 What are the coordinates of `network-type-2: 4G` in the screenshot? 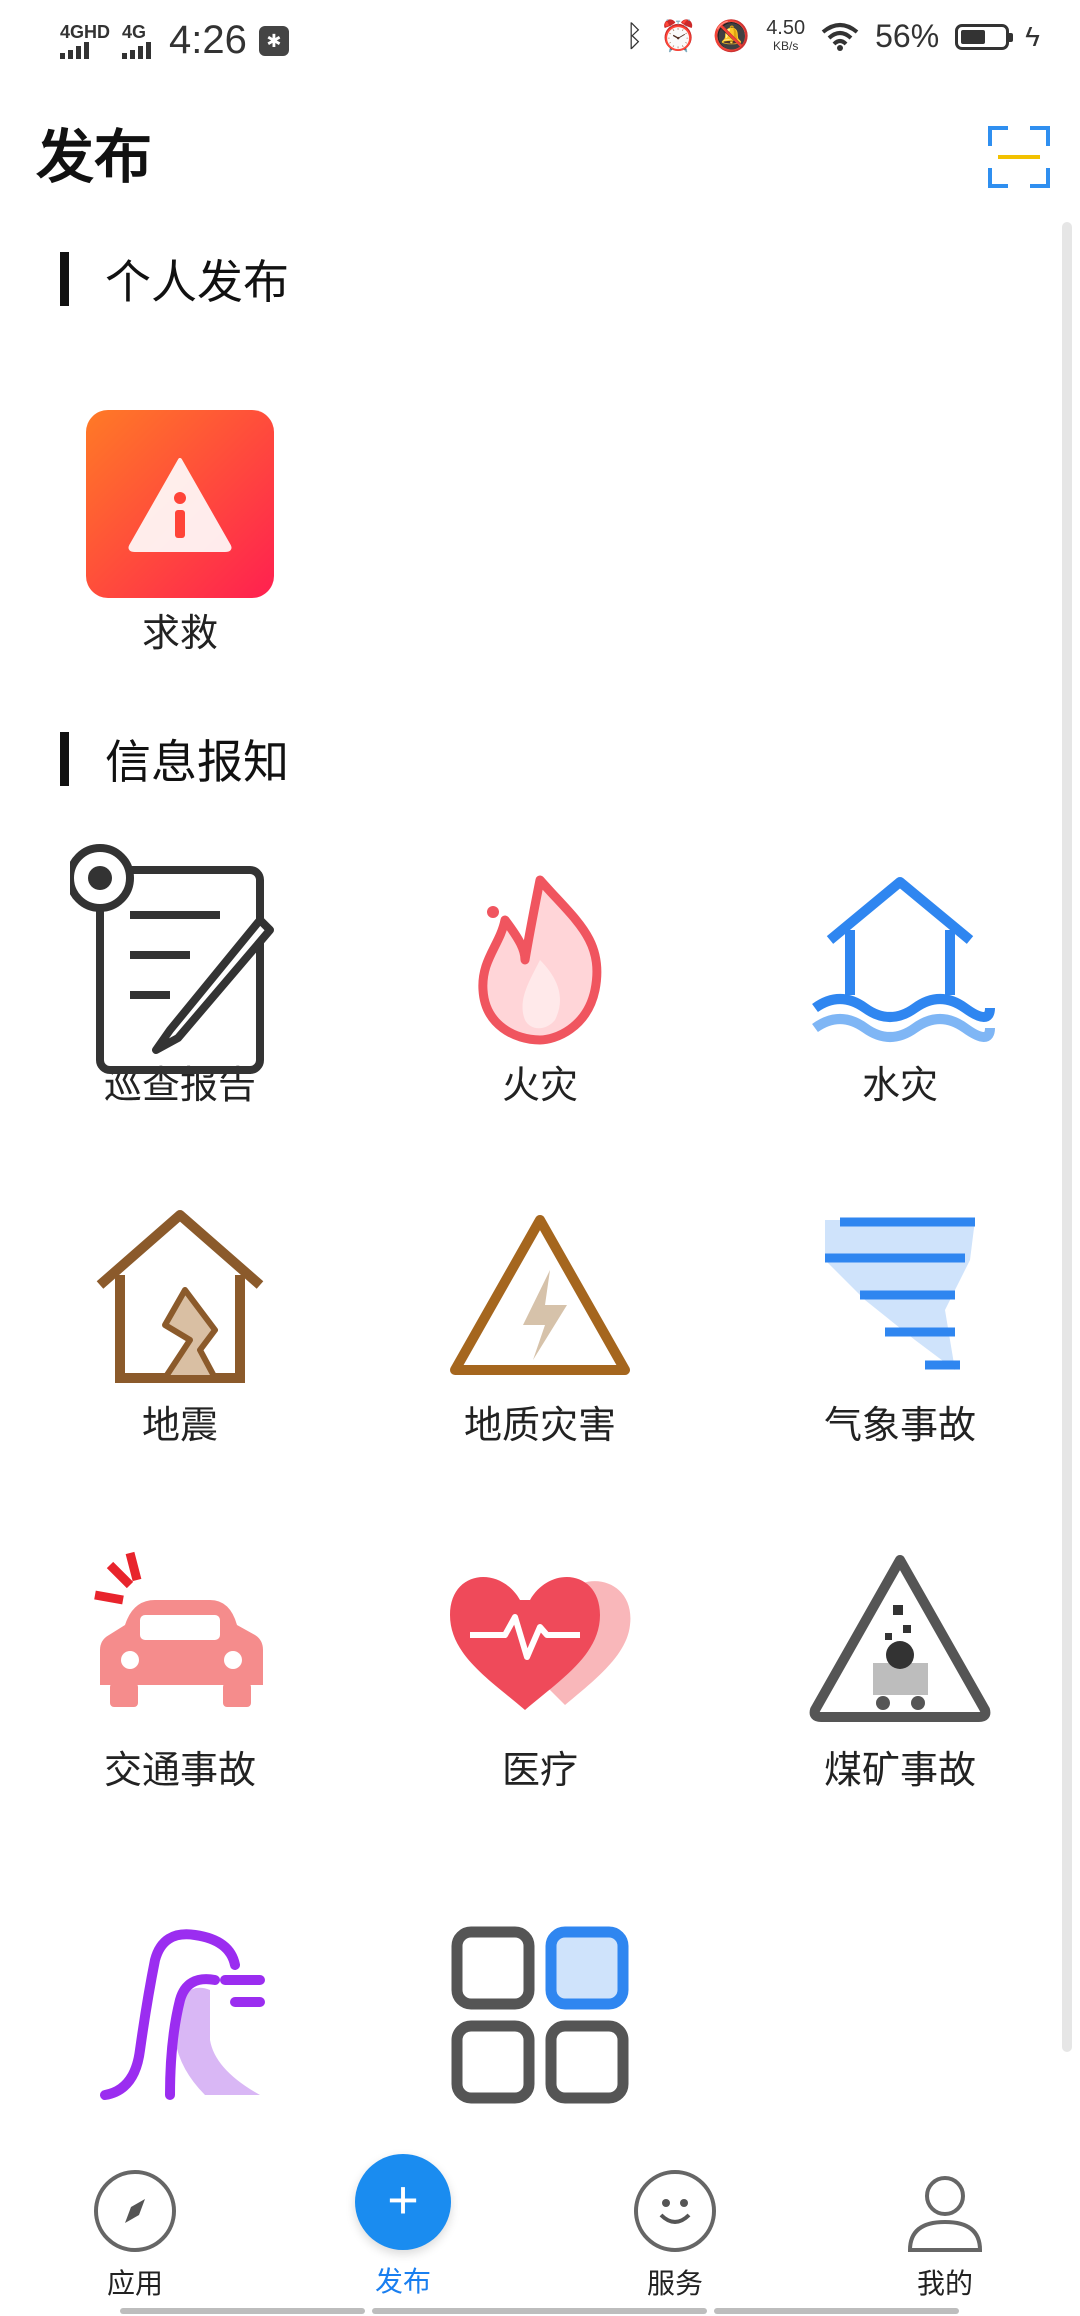 It's located at (134, 31).